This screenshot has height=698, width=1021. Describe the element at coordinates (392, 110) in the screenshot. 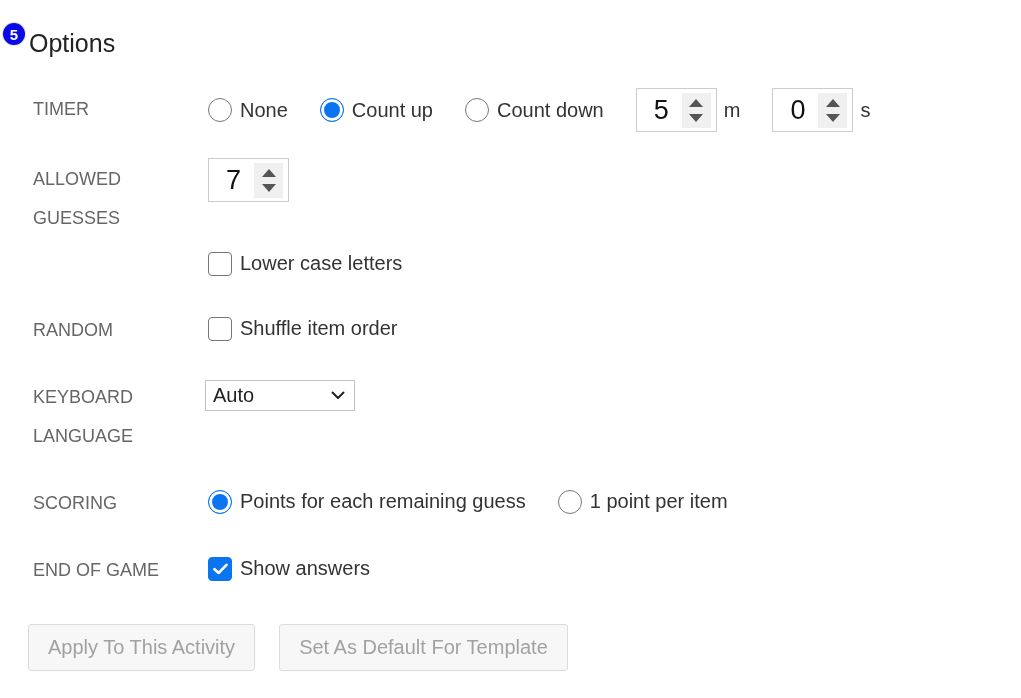

I see `option-label: Count up` at that location.